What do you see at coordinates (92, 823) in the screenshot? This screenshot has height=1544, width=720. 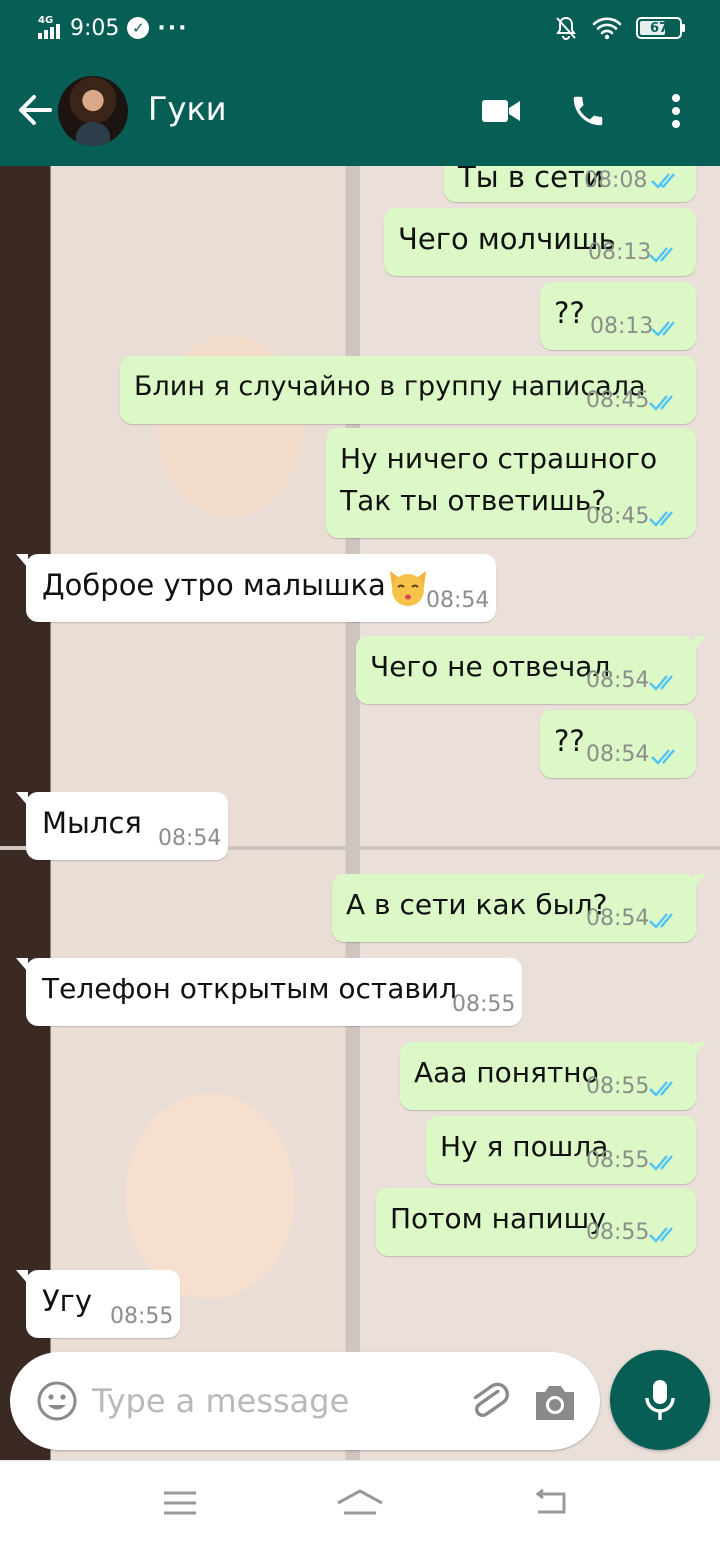 I see `message-text: Мылся` at bounding box center [92, 823].